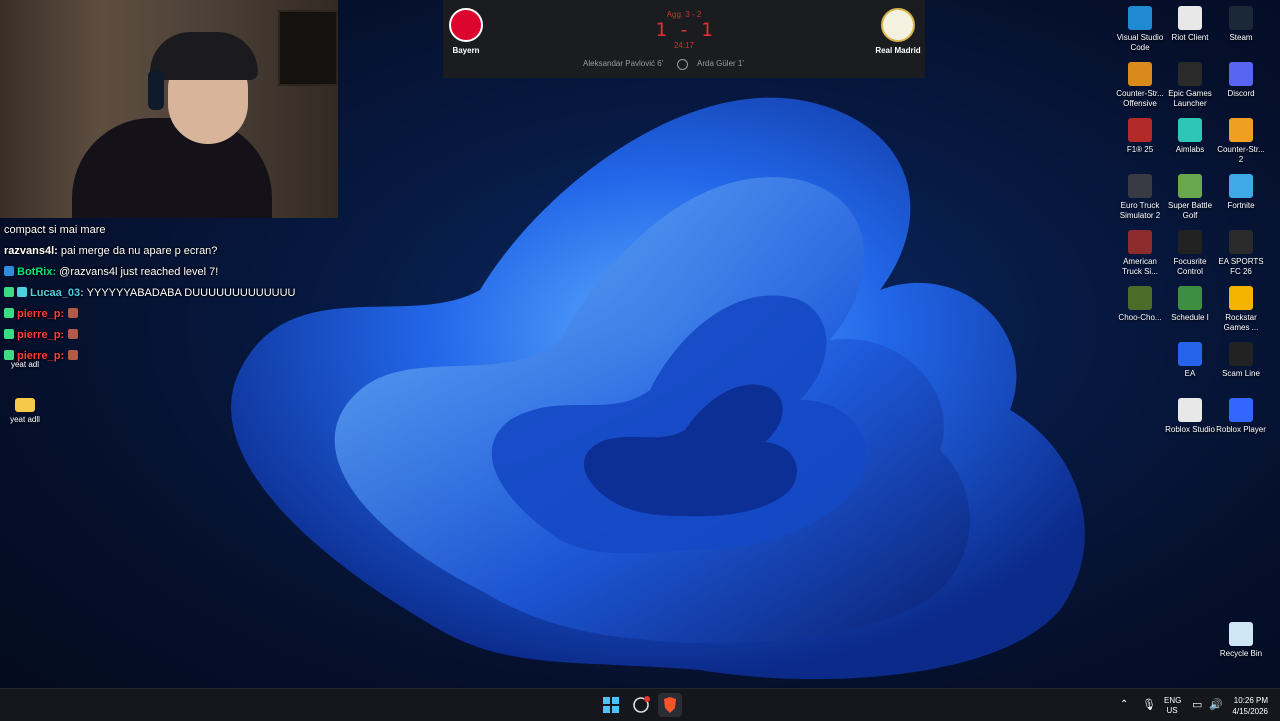  I want to click on cs2-icon, so click(1241, 130).